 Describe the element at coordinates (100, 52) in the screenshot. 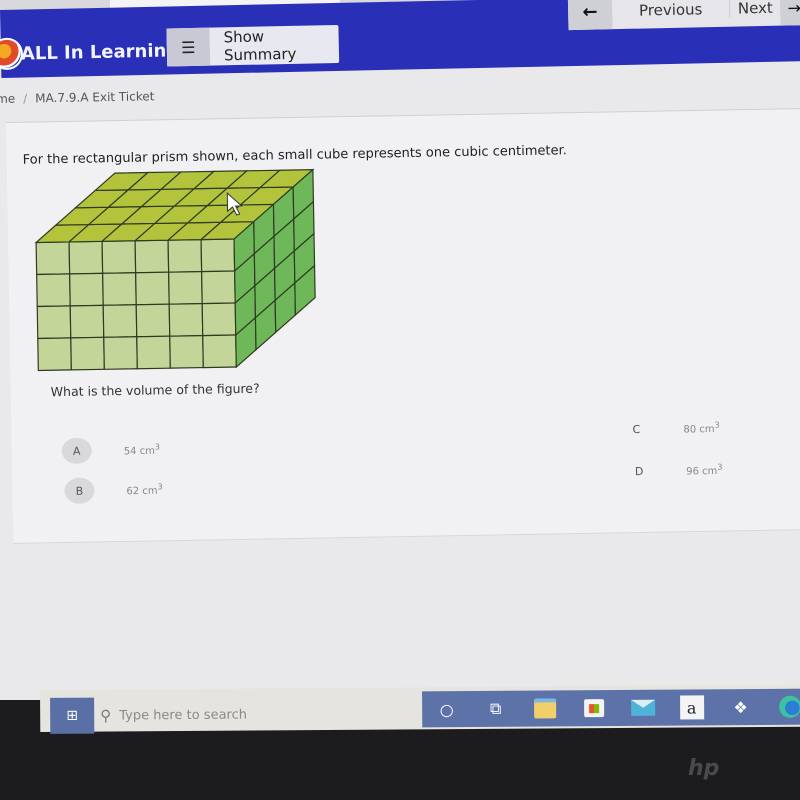

I see `brand-name: ALL In Learning` at that location.